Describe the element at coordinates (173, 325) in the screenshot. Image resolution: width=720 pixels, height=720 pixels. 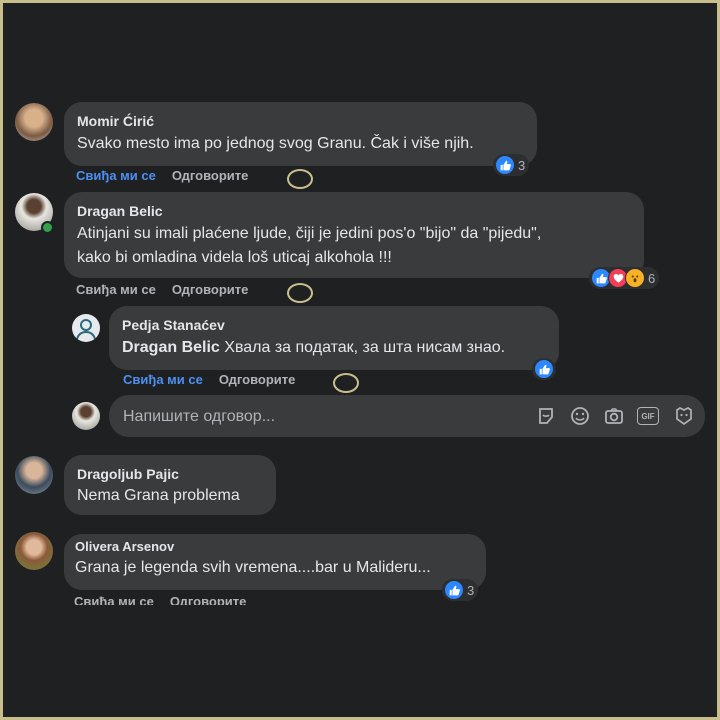
I see `comment-author: Pedja Stanaćev` at that location.